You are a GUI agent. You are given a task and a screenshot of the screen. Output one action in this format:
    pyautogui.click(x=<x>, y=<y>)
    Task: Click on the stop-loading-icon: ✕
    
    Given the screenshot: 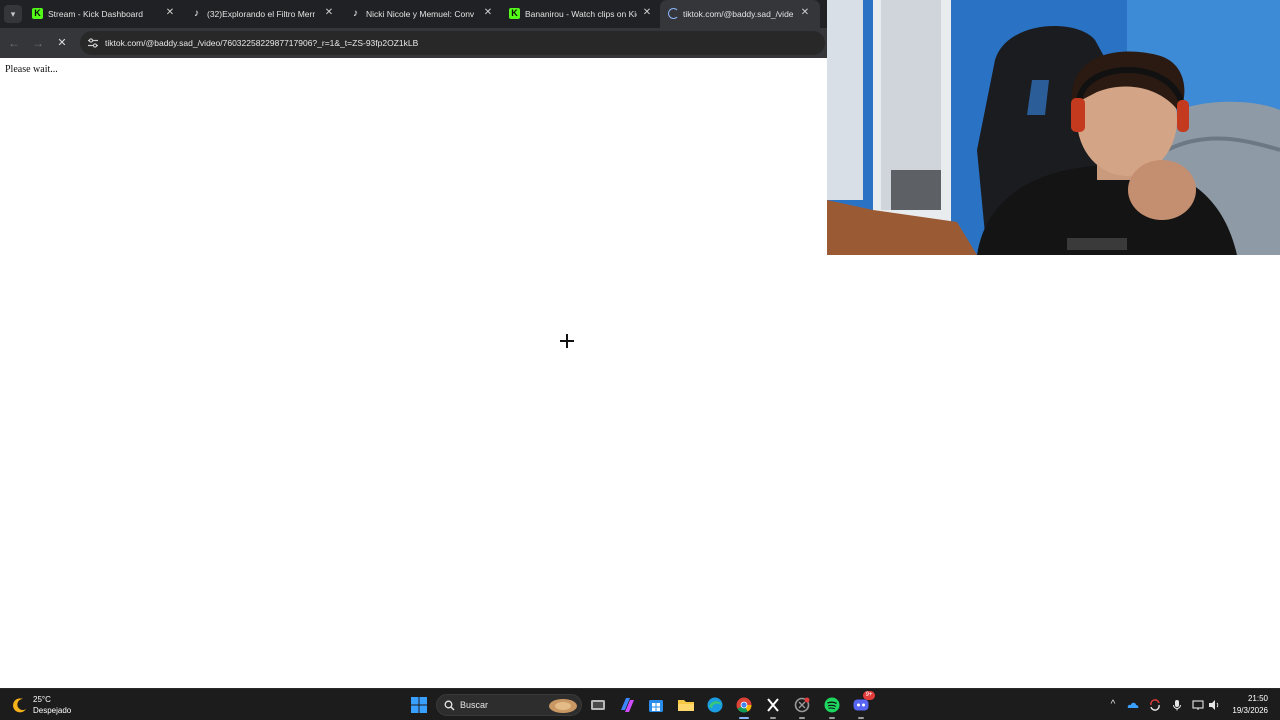 What is the action you would take?
    pyautogui.click(x=62, y=43)
    